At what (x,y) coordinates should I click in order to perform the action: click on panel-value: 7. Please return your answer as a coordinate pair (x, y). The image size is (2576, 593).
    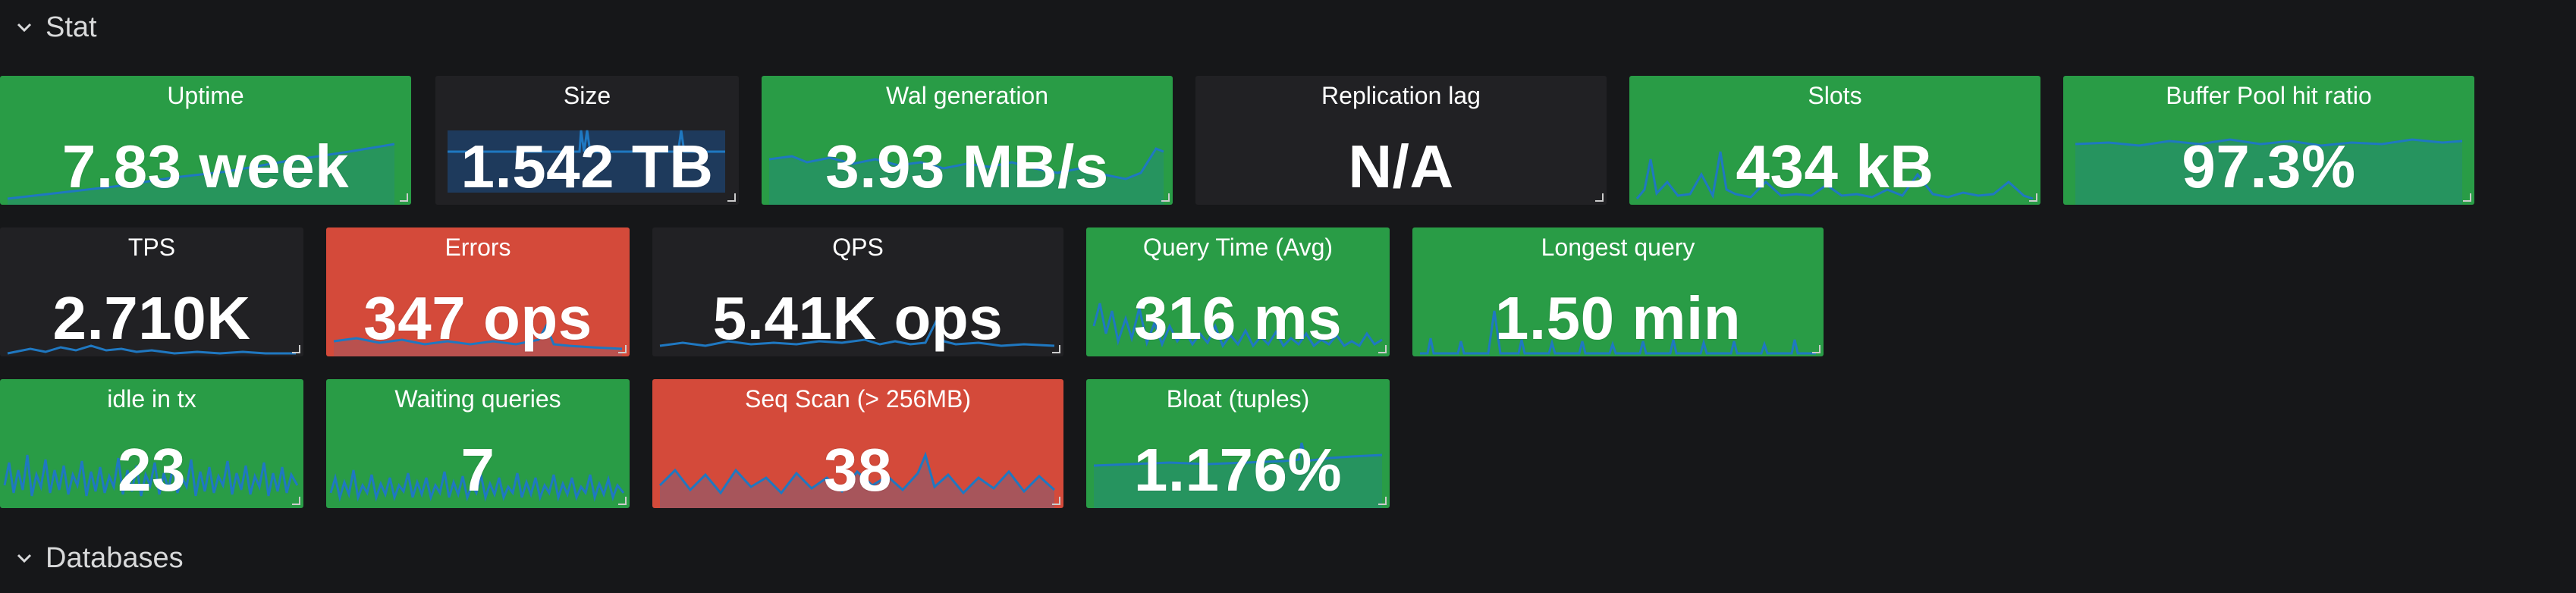
    Looking at the image, I should click on (477, 470).